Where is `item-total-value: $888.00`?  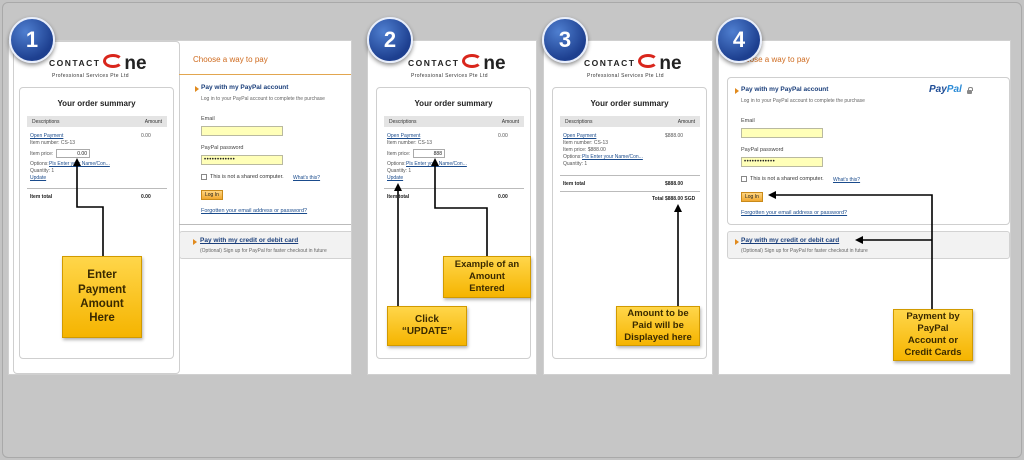
item-total-value: $888.00 is located at coordinates (674, 184).